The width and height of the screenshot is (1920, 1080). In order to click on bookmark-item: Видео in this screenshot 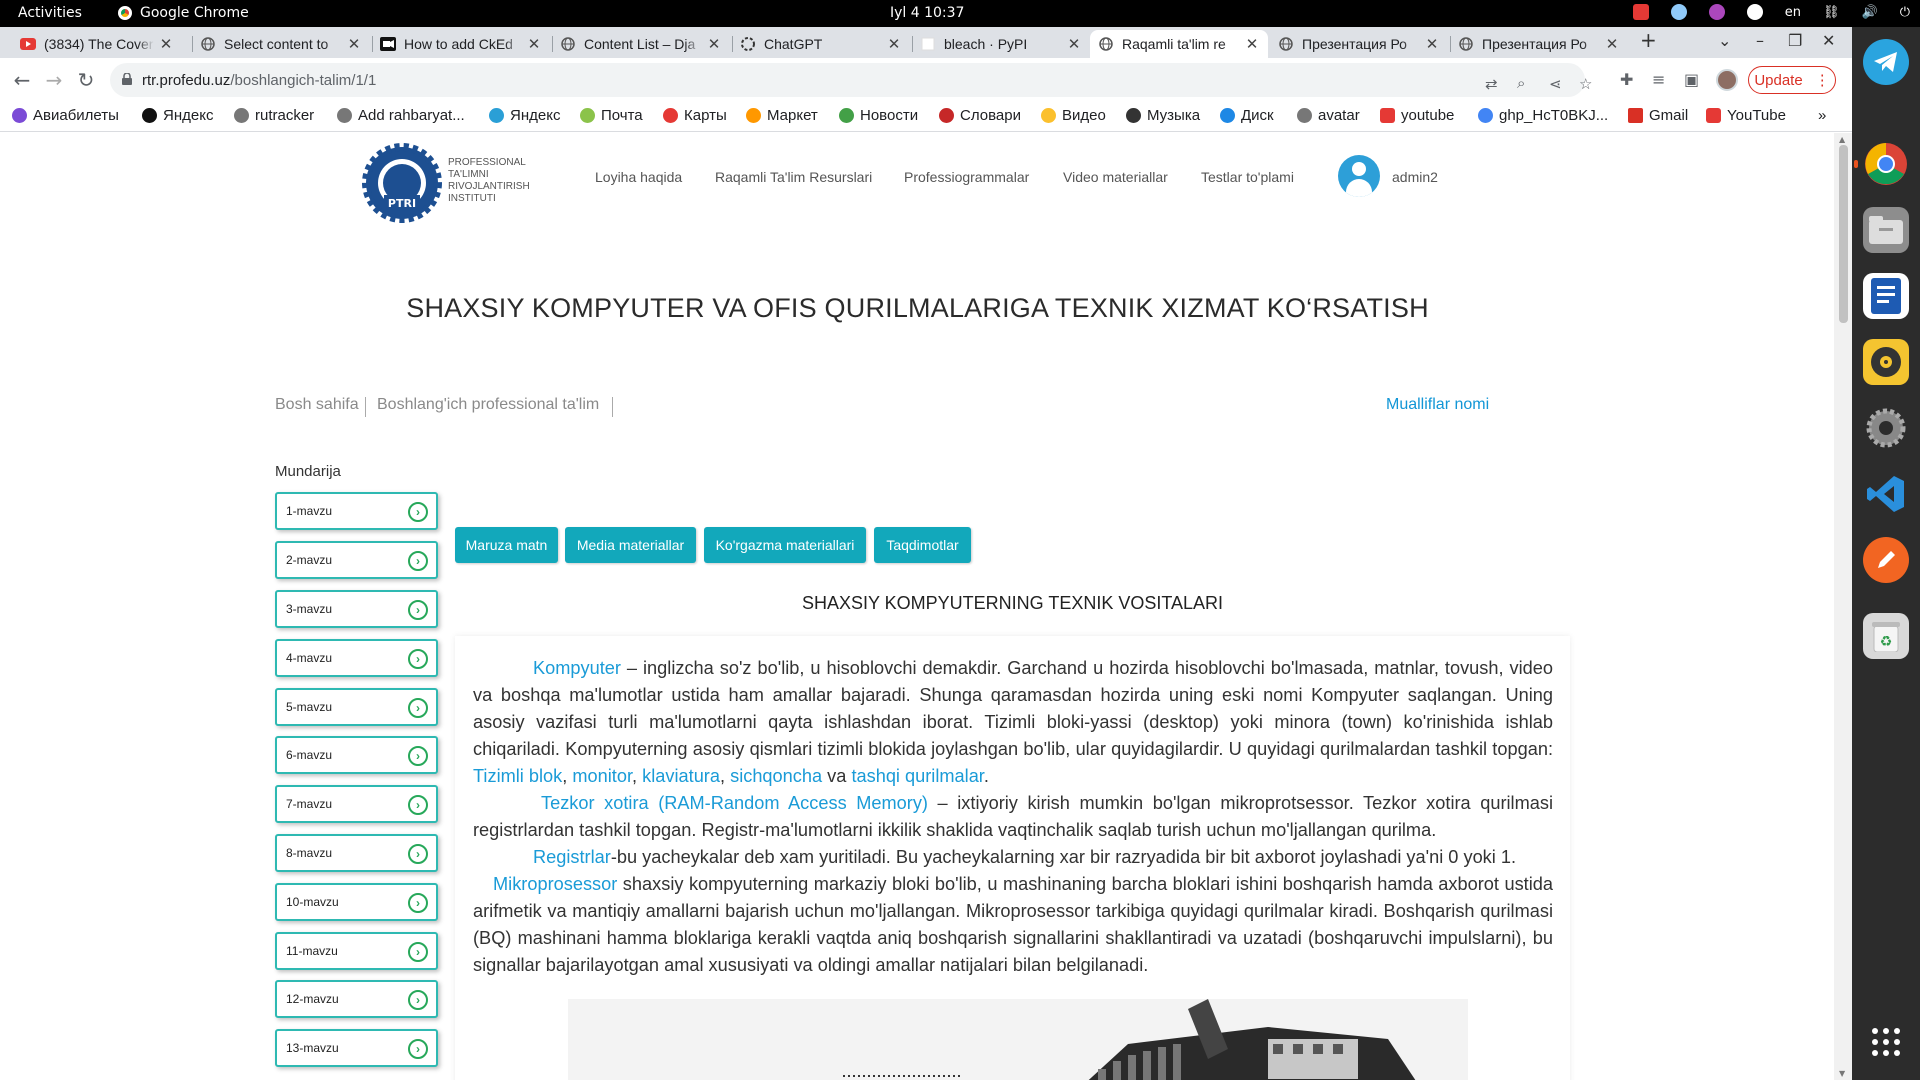, I will do `click(1073, 115)`.